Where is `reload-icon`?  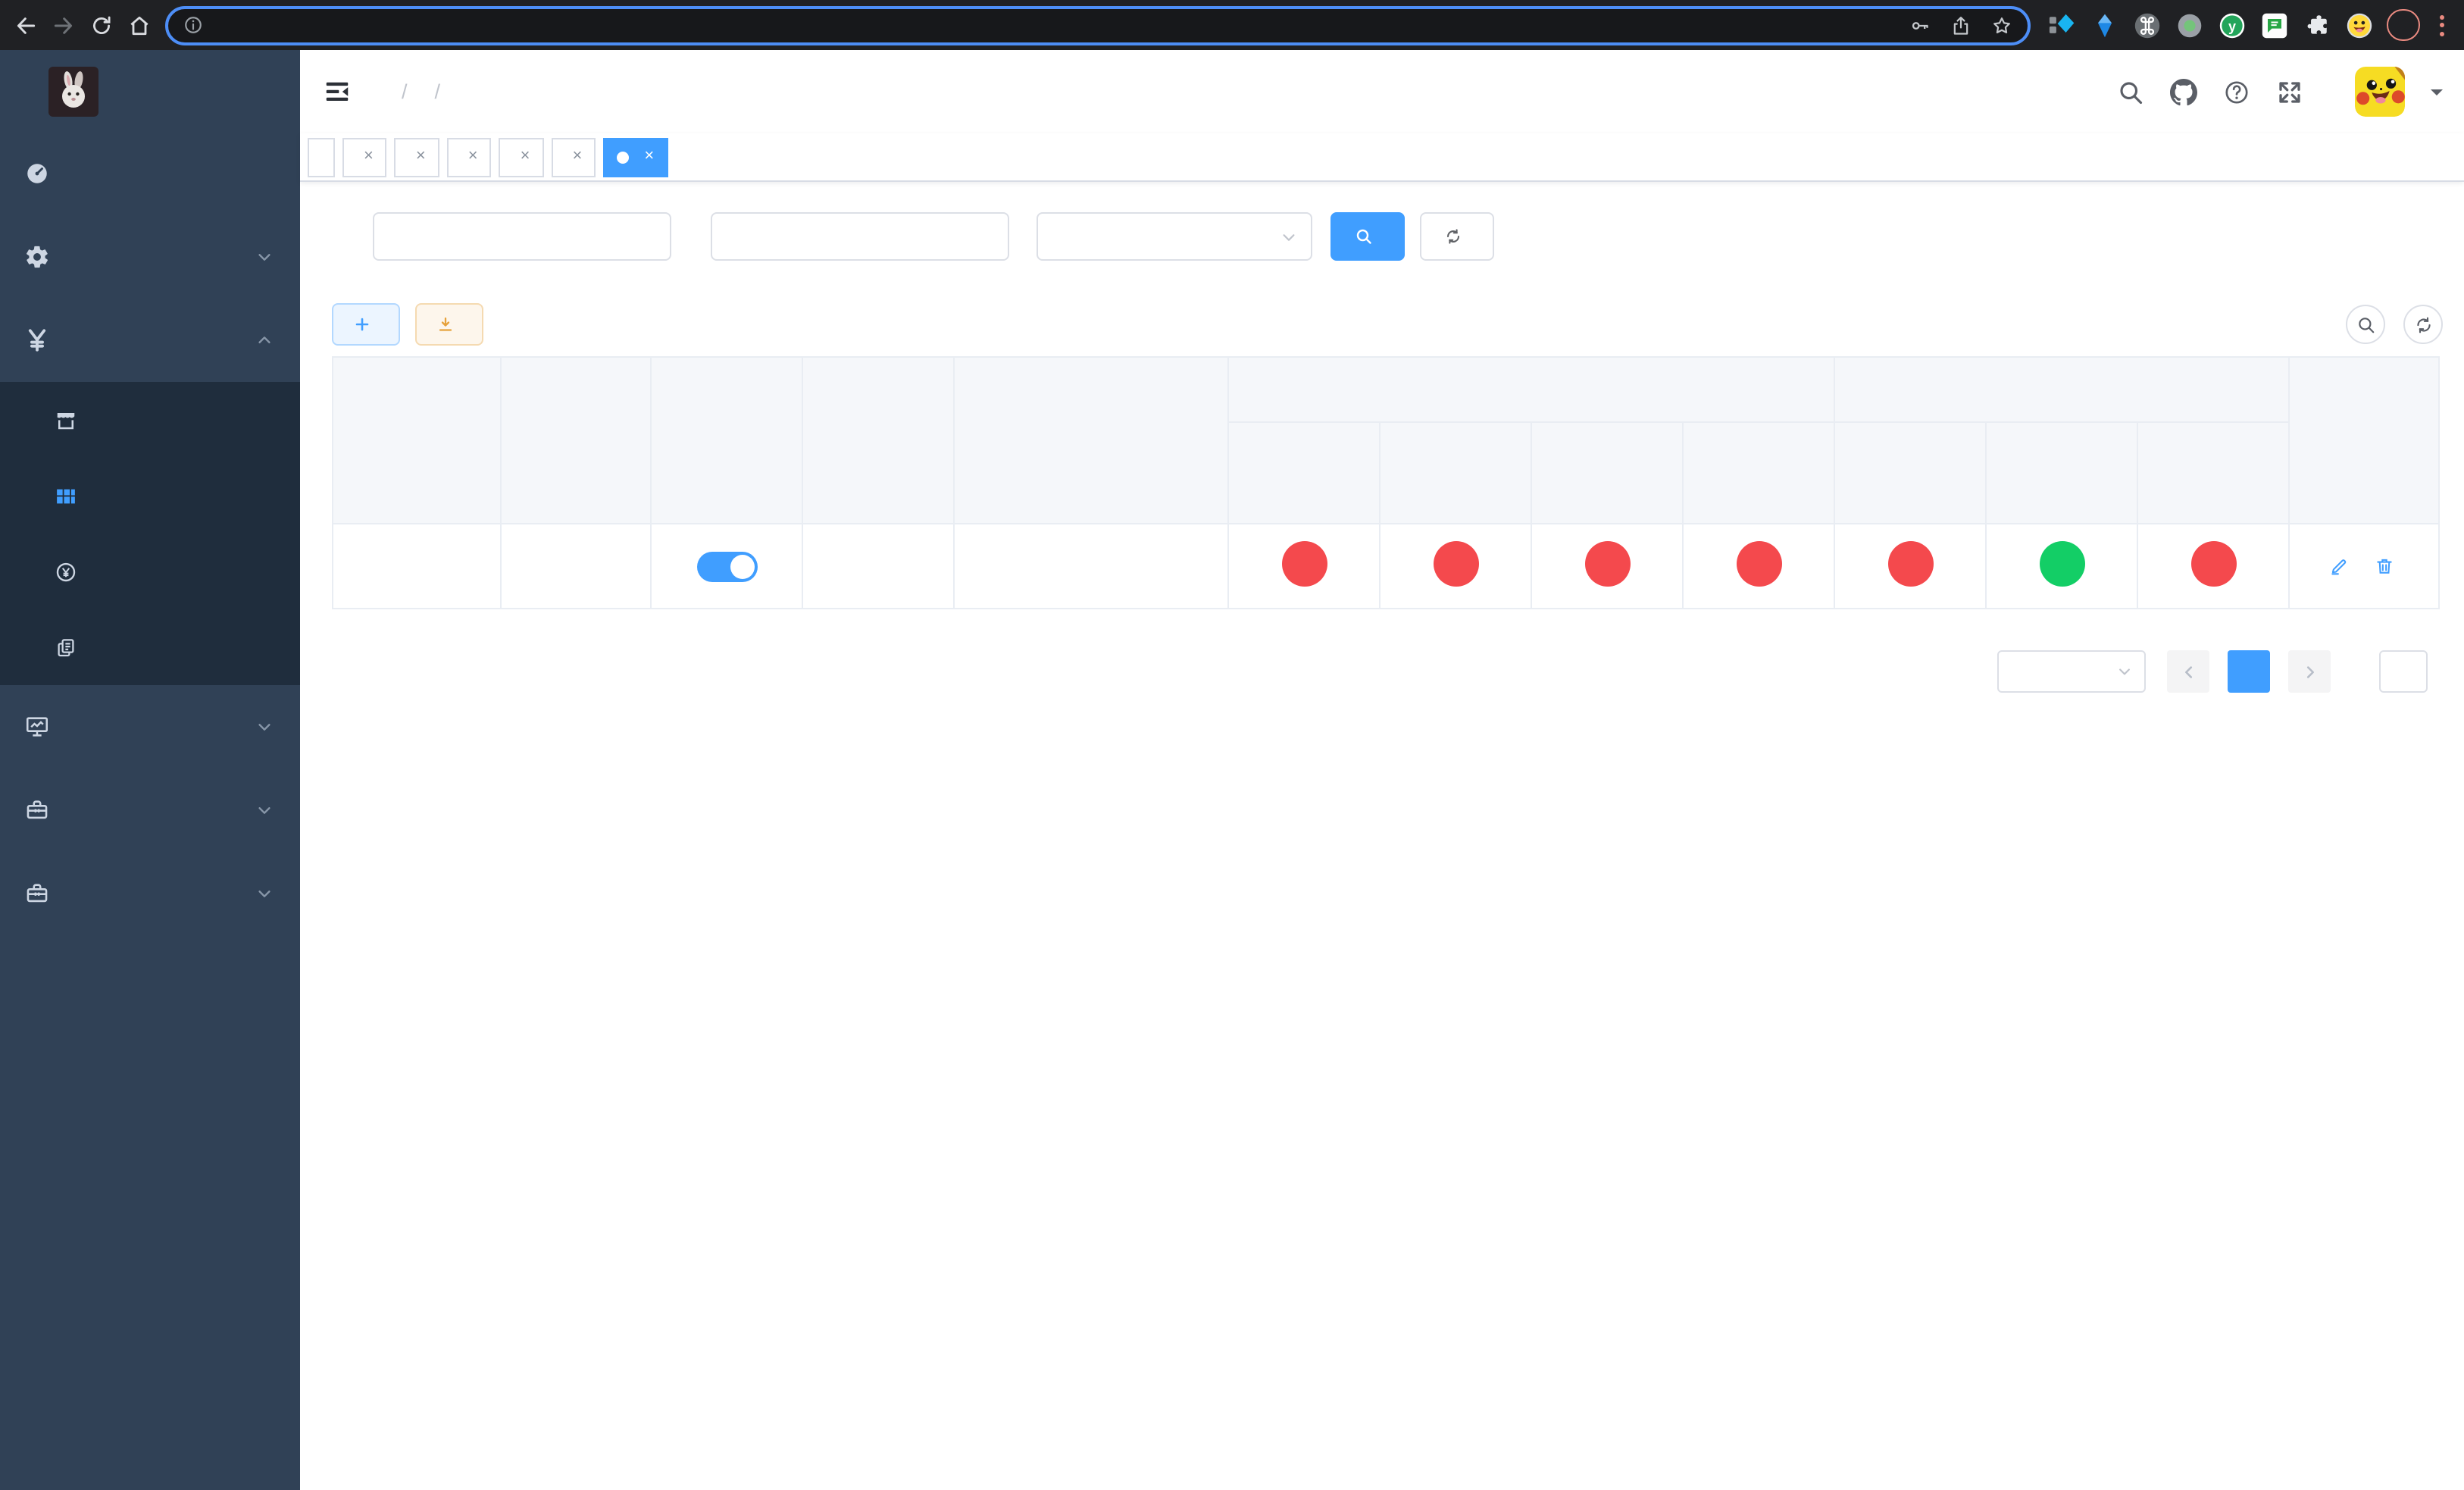 reload-icon is located at coordinates (101, 25).